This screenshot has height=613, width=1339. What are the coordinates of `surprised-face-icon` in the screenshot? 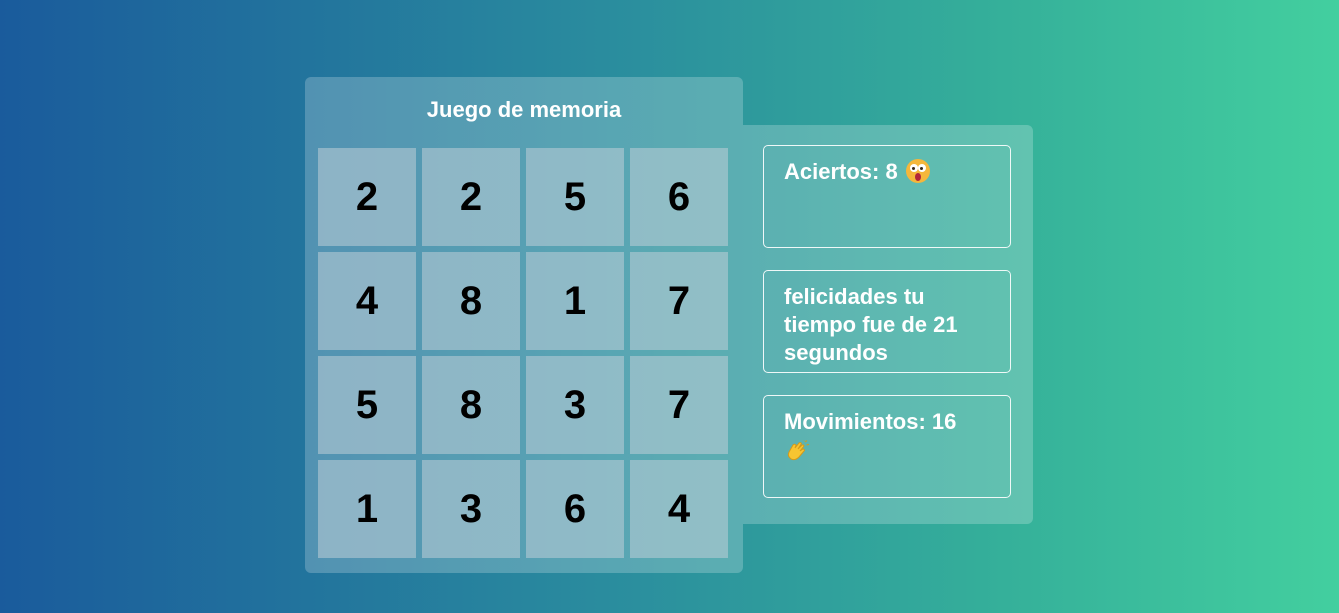 It's located at (917, 171).